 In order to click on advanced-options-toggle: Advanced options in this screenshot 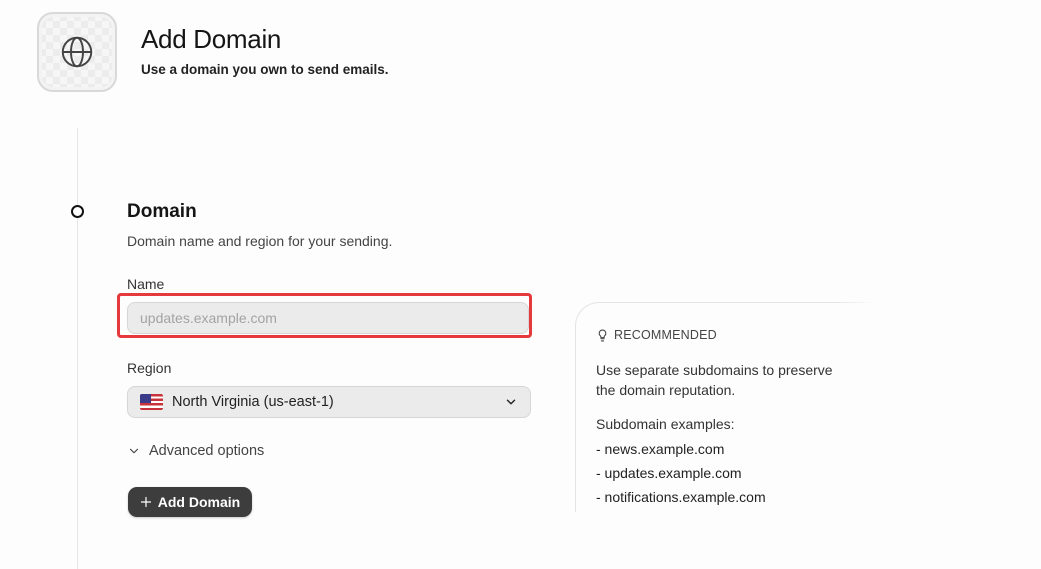, I will do `click(195, 451)`.